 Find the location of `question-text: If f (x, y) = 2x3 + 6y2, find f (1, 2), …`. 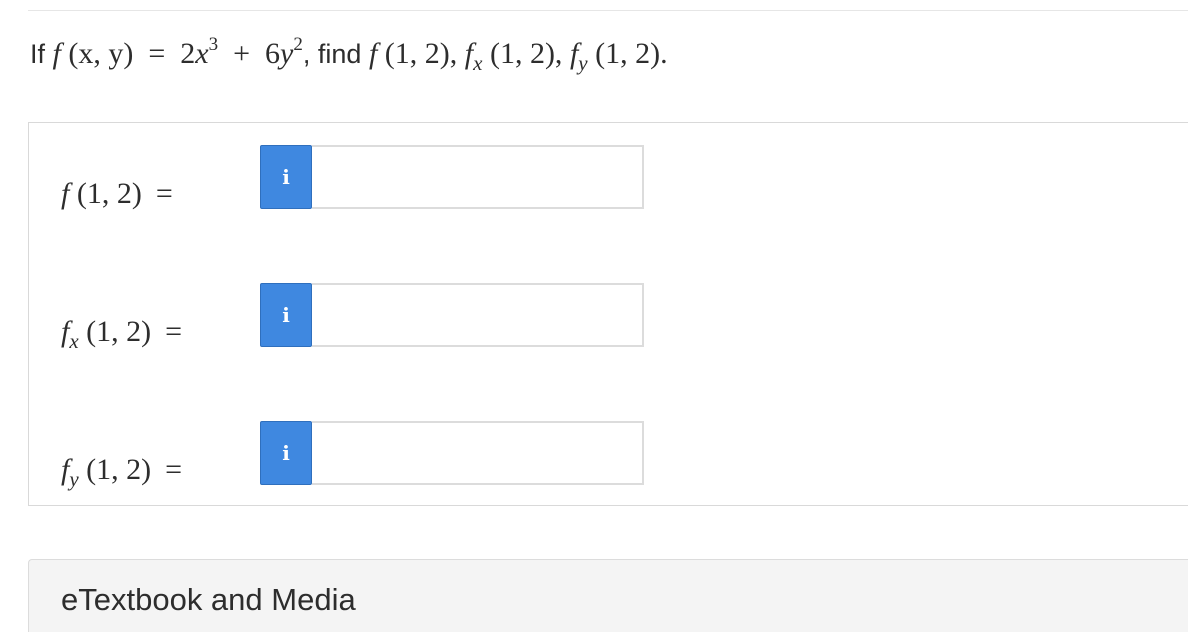

question-text: If f (x, y) = 2x3 + 6y2, find f (1, 2), … is located at coordinates (349, 54).